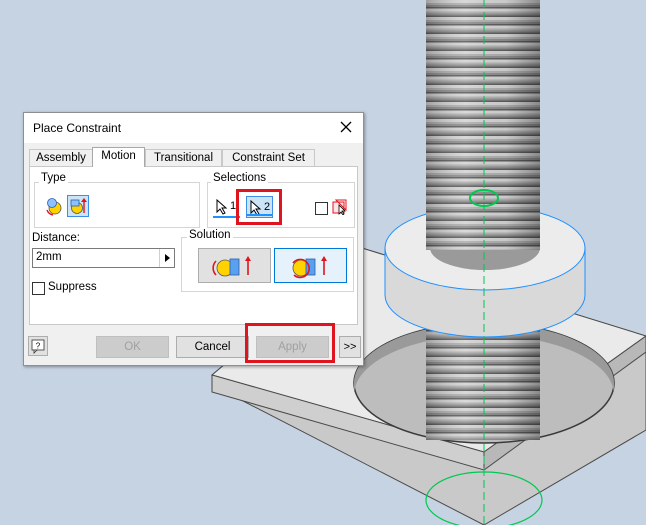 This screenshot has width=646, height=525. I want to click on more-button: >>, so click(350, 347).